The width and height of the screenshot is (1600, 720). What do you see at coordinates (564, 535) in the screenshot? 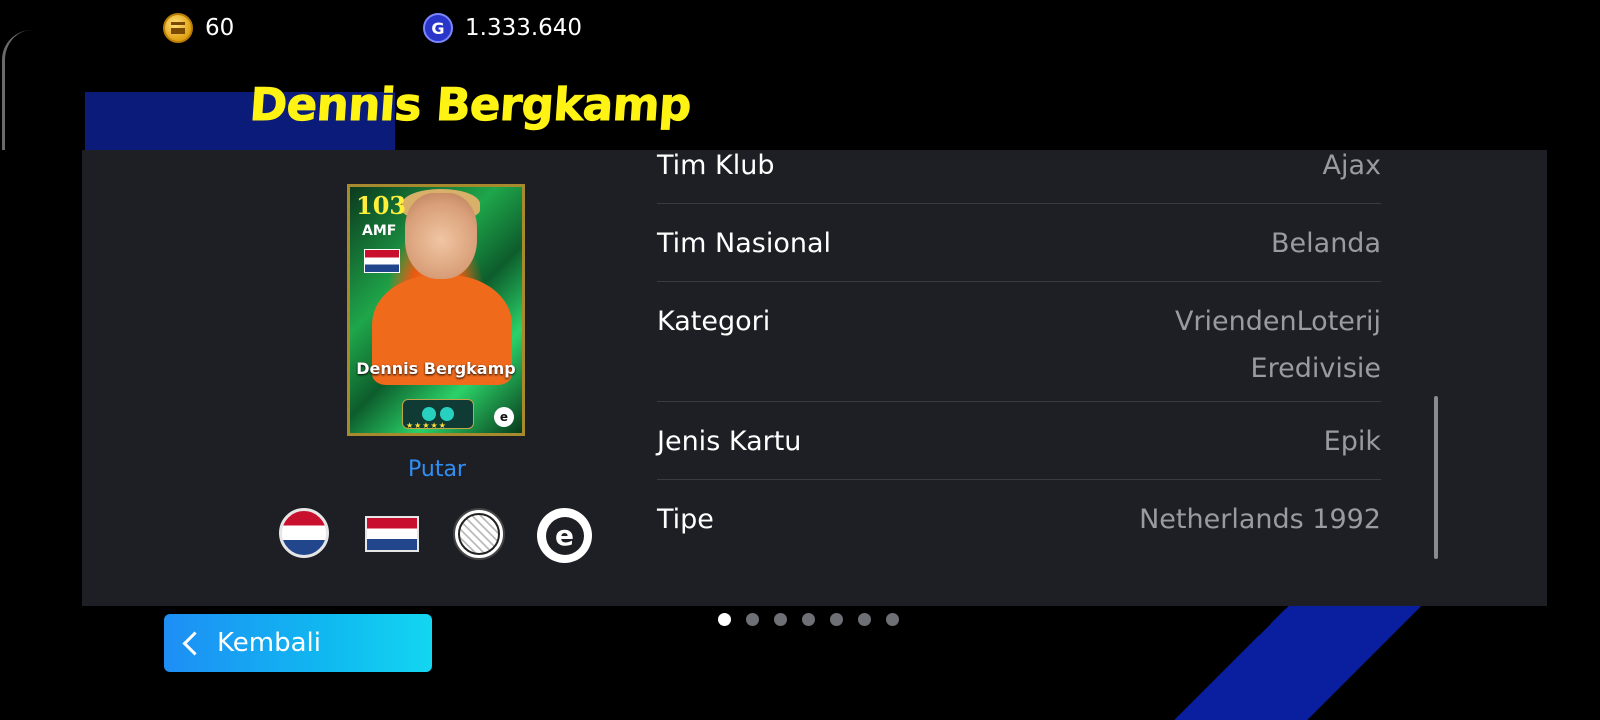
I see `league-badge-icon: e` at bounding box center [564, 535].